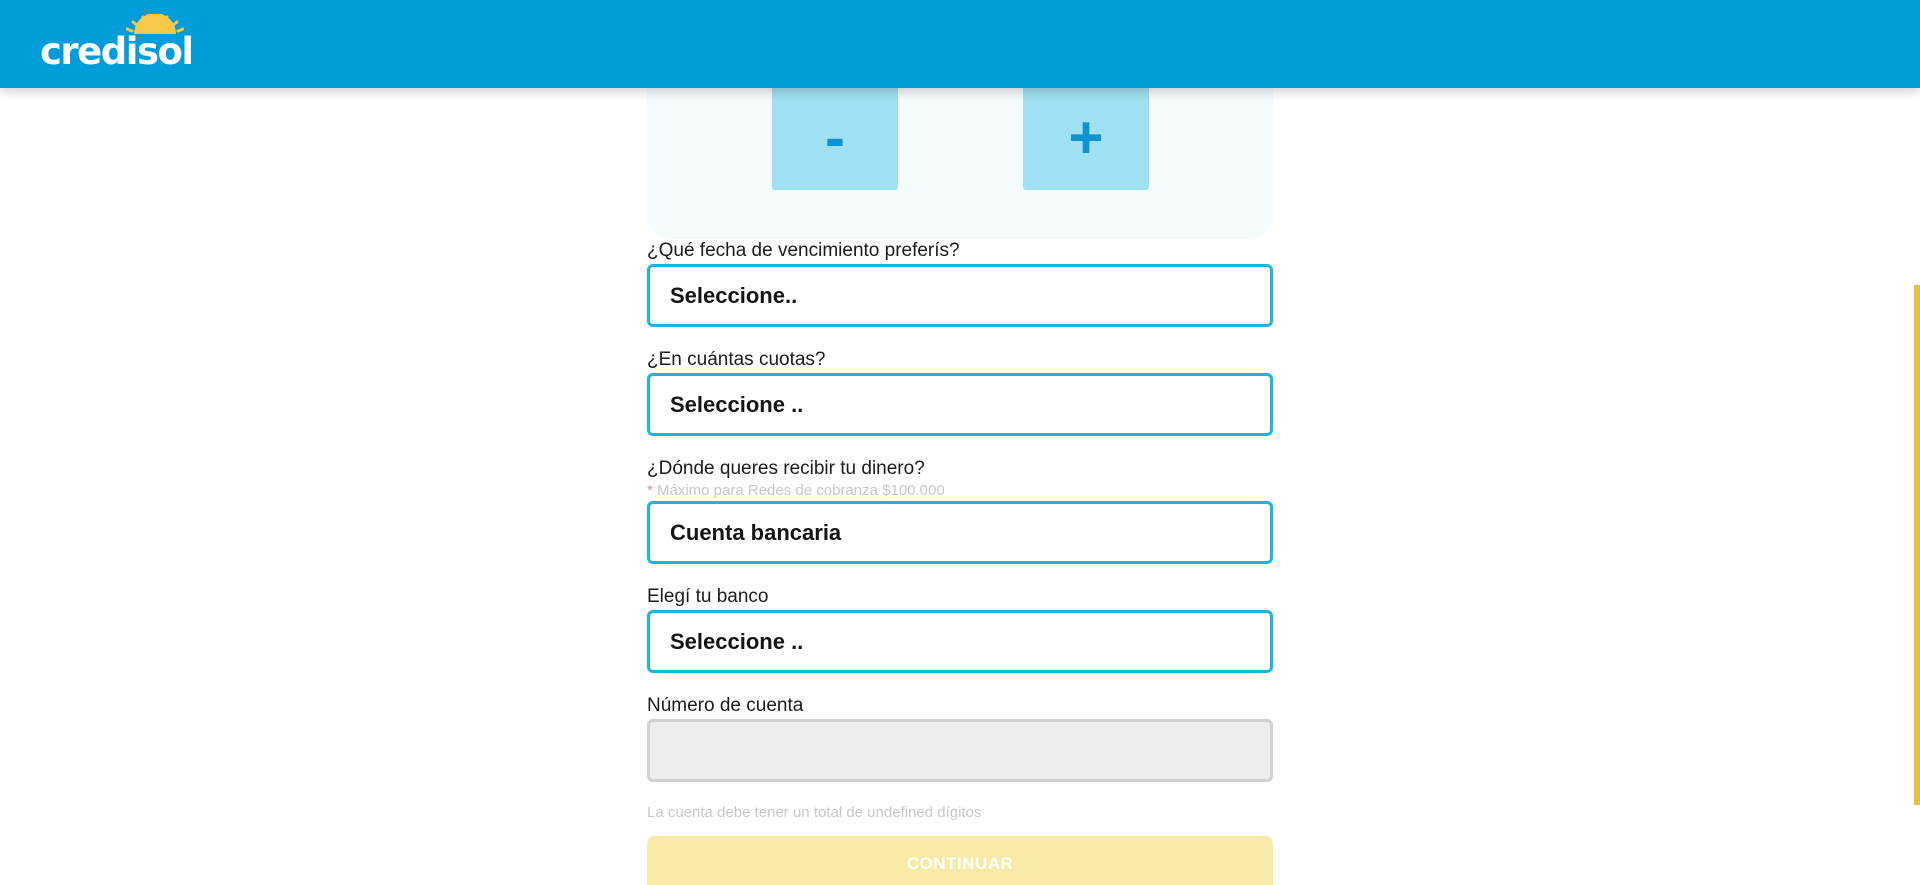  I want to click on due-date-select: Seleccione.., so click(960, 295).